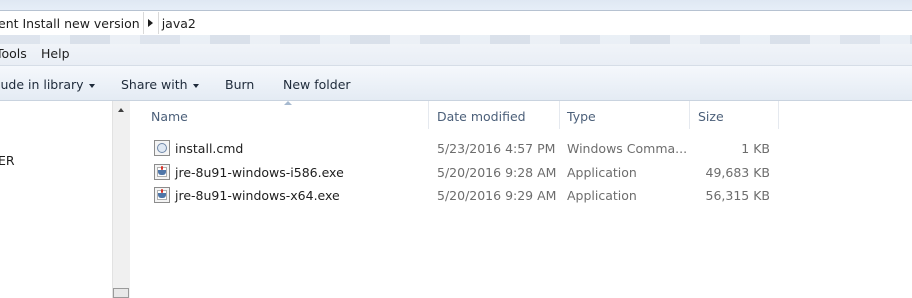 The width and height of the screenshot is (912, 298). What do you see at coordinates (737, 172) in the screenshot?
I see `file-size: 49,683 KB` at bounding box center [737, 172].